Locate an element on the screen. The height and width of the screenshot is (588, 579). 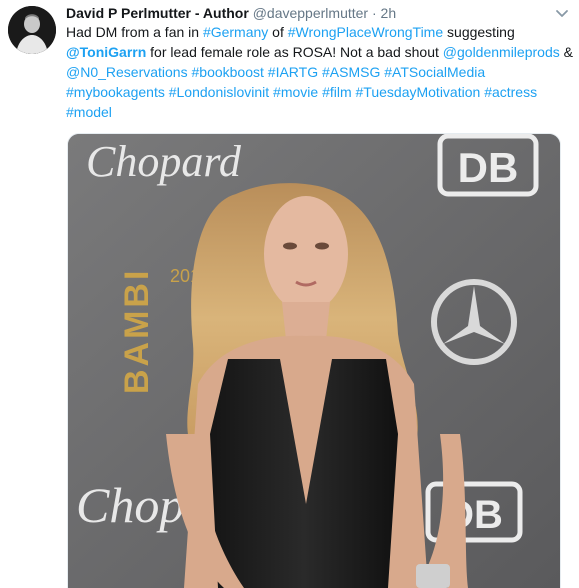
hashtag-link: #ATSocialMedia is located at coordinates (434, 72).